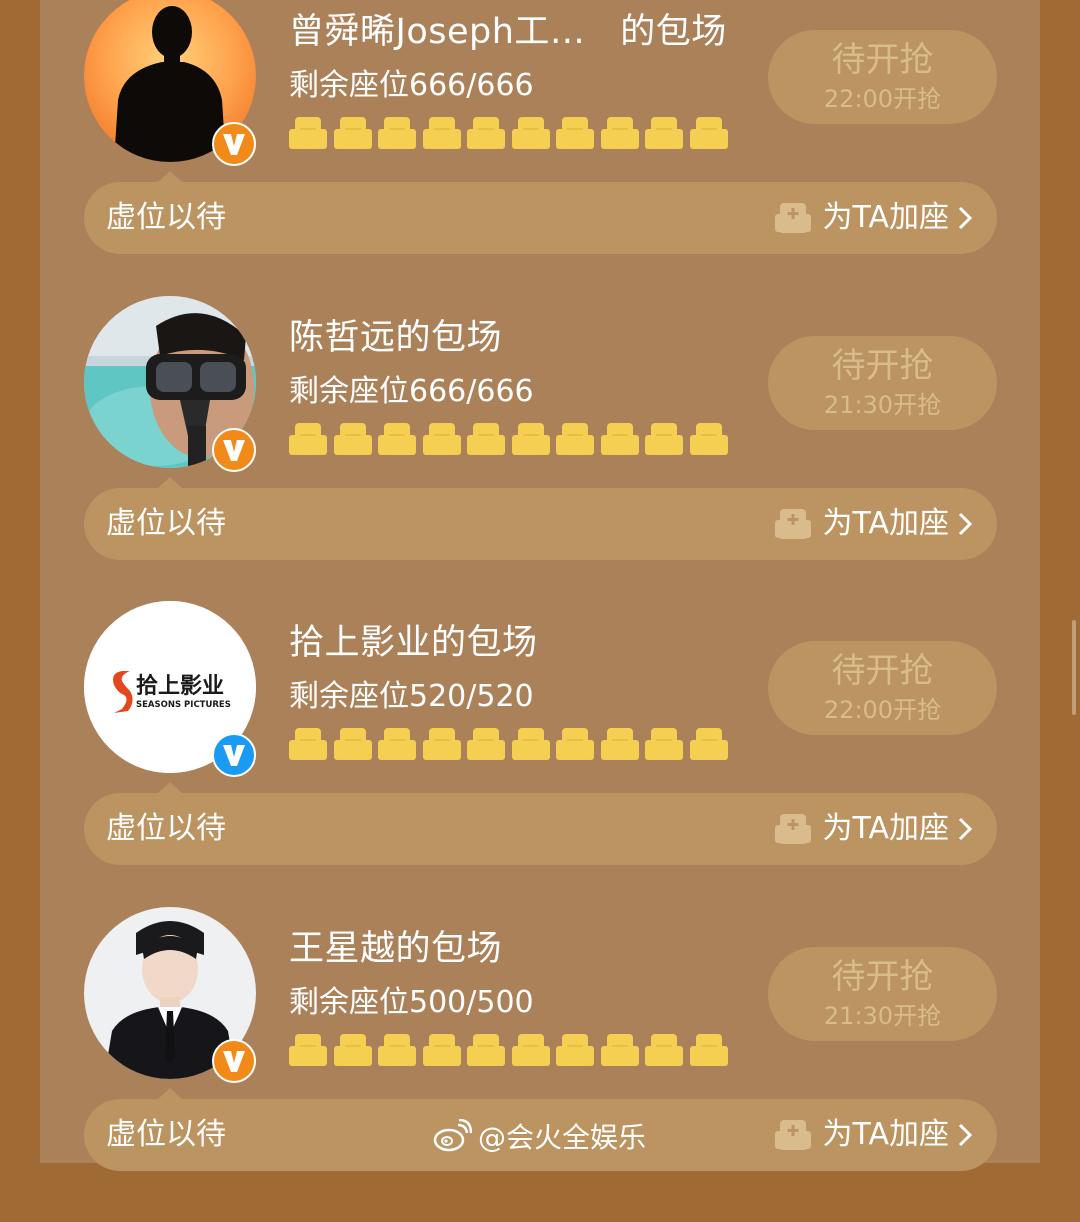 The width and height of the screenshot is (1080, 1222). What do you see at coordinates (1074, 667) in the screenshot?
I see `scrollbar` at bounding box center [1074, 667].